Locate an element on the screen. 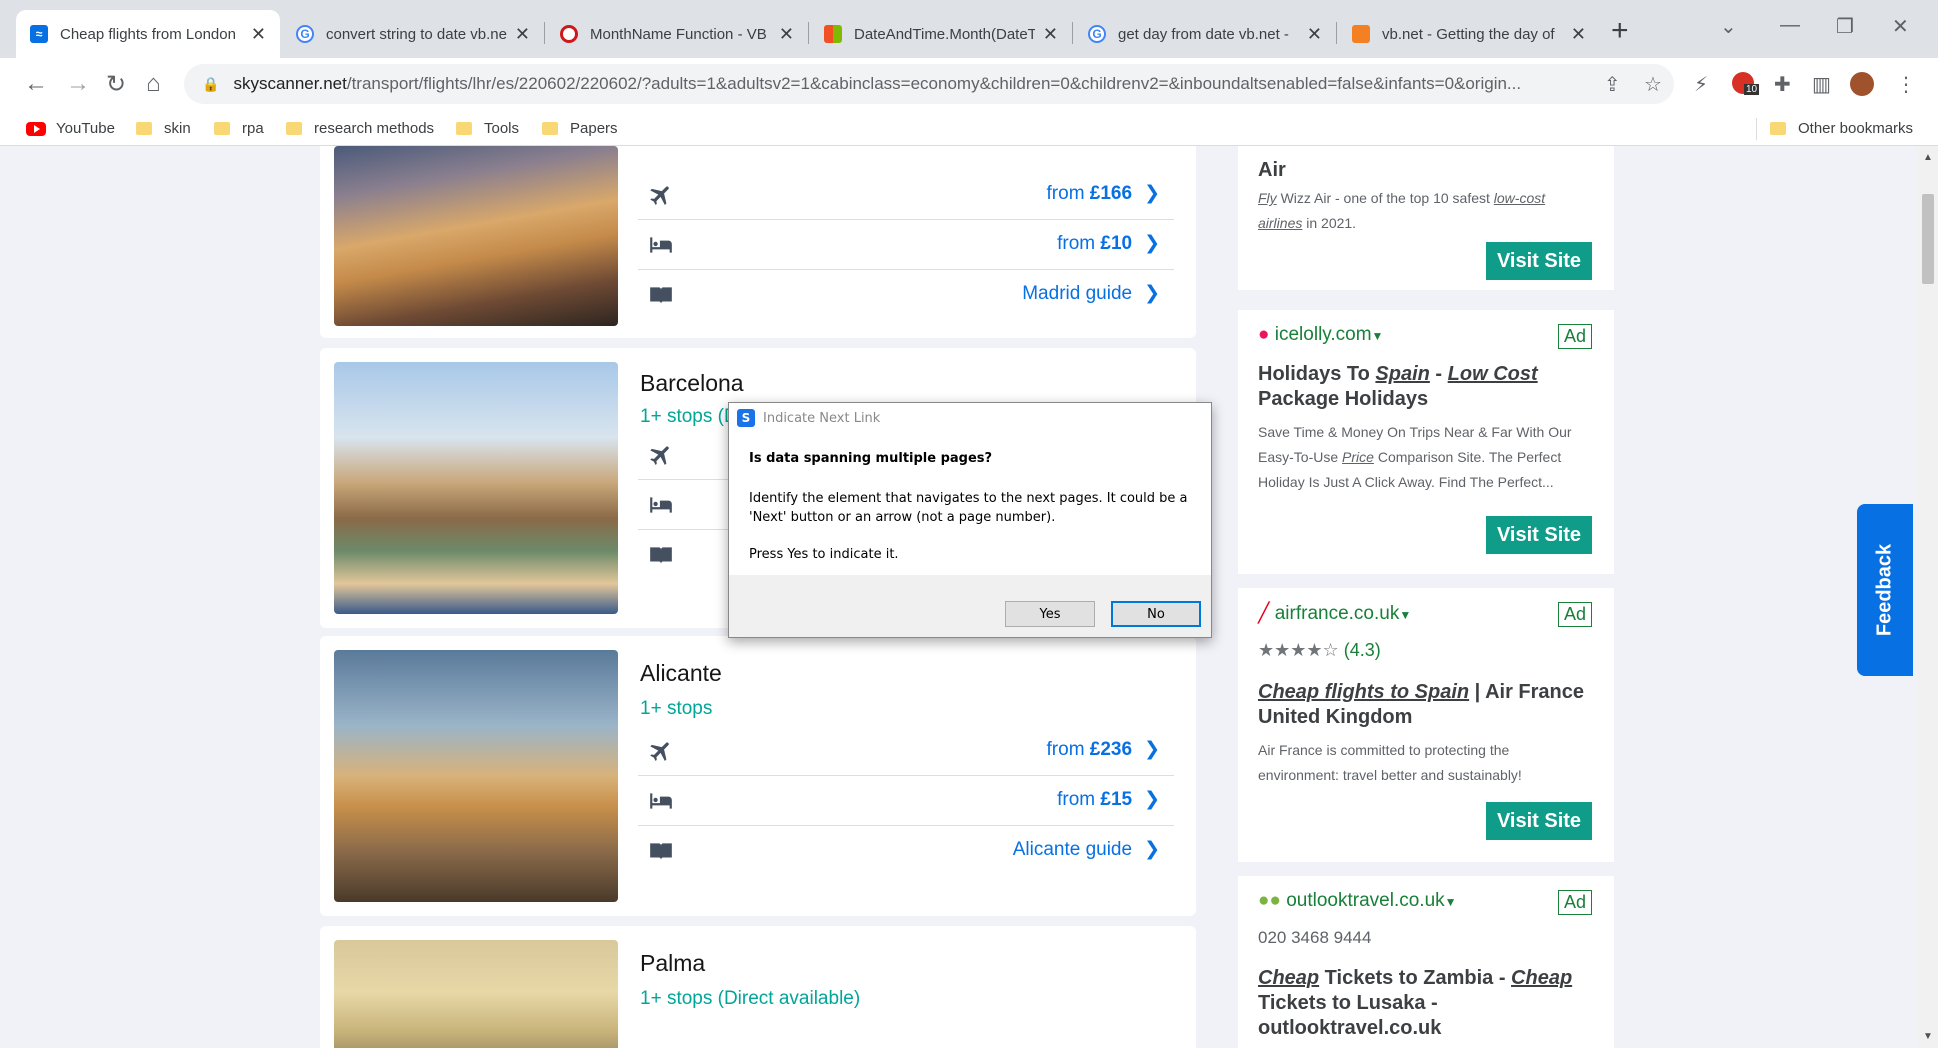 The height and width of the screenshot is (1048, 1938). hotel-price-link: from £10 ❯ is located at coordinates (1108, 243).